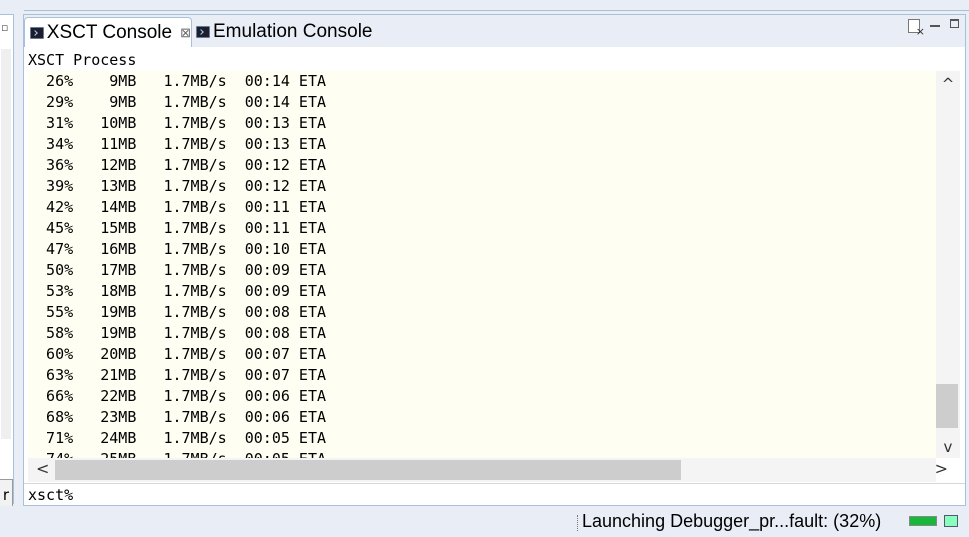 Image resolution: width=969 pixels, height=537 pixels. Describe the element at coordinates (941, 468) in the screenshot. I see `scroll-right-icon: >` at that location.